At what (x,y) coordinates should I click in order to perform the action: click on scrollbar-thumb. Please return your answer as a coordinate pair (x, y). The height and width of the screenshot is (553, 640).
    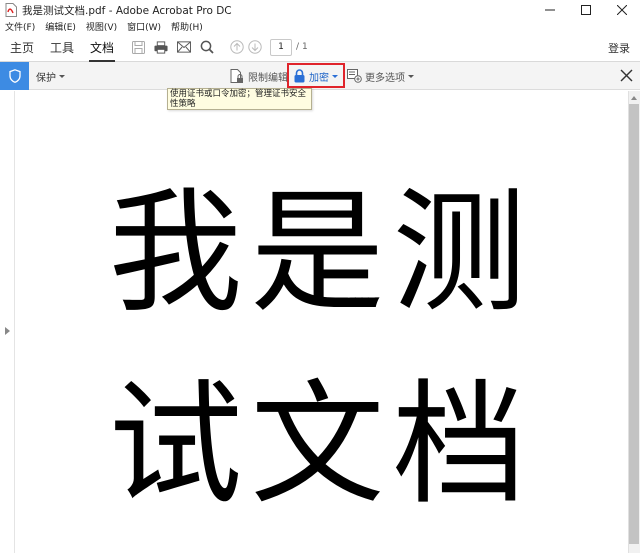
    Looking at the image, I should click on (634, 324).